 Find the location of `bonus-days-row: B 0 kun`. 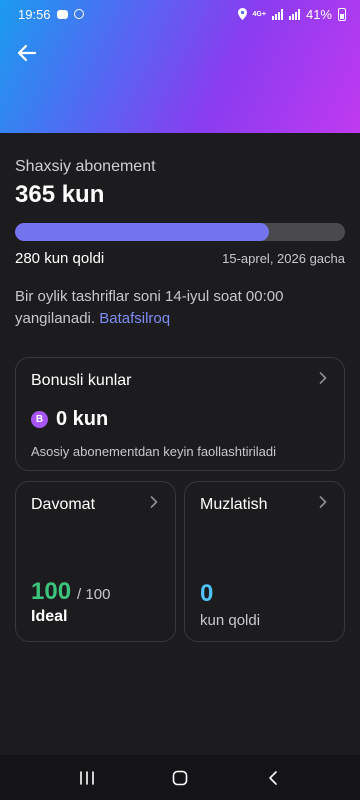

bonus-days-row: B 0 kun is located at coordinates (69, 419).